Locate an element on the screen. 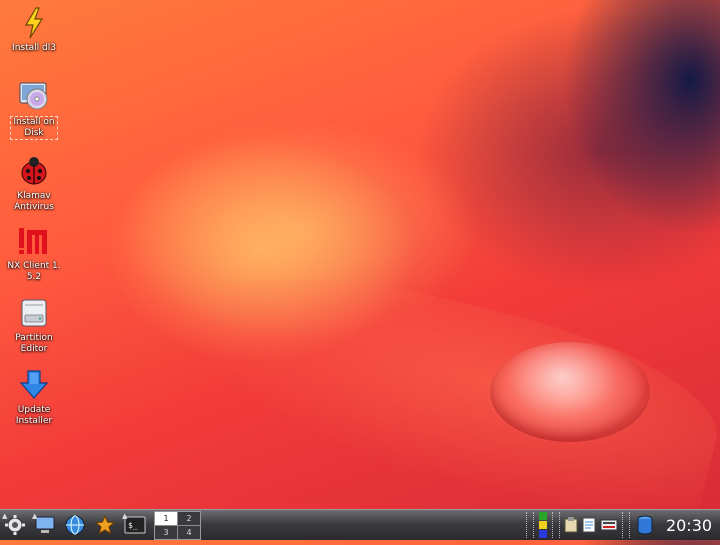 This screenshot has height=545, width=720. drive-icon is located at coordinates (34, 313).